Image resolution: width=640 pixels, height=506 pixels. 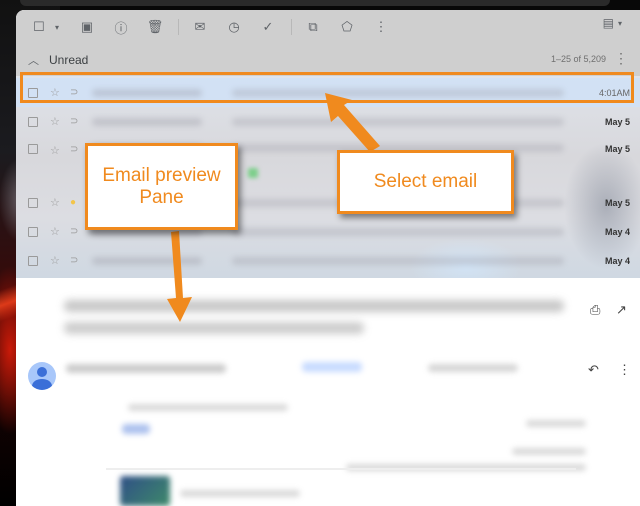 What do you see at coordinates (608, 23) in the screenshot?
I see `view-density-icon: ▤` at bounding box center [608, 23].